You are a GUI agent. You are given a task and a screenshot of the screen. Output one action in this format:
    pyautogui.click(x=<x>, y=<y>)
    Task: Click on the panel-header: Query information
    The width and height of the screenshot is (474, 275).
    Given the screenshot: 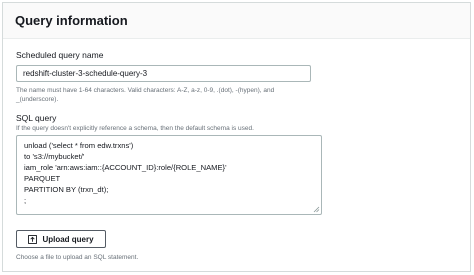 What is the action you would take?
    pyautogui.click(x=236, y=21)
    